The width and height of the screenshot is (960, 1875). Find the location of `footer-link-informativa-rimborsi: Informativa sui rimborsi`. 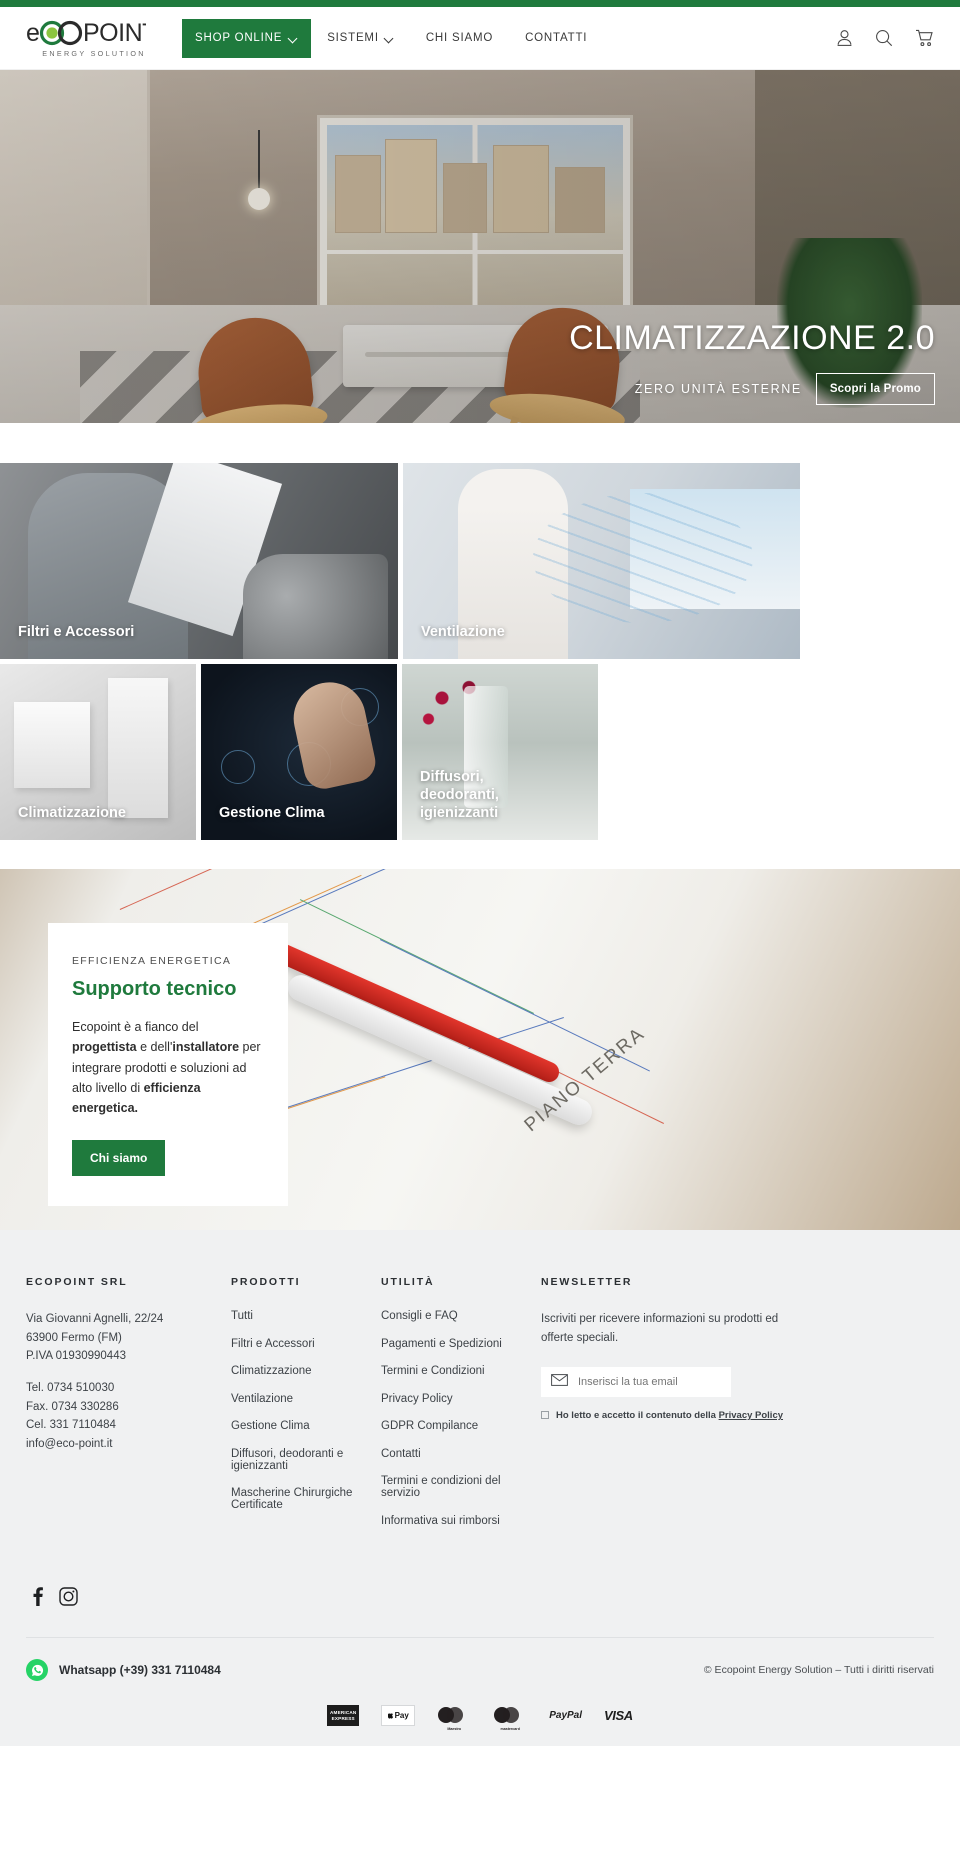

footer-link-informativa-rimborsi: Informativa sui rimborsi is located at coordinates (461, 1521).